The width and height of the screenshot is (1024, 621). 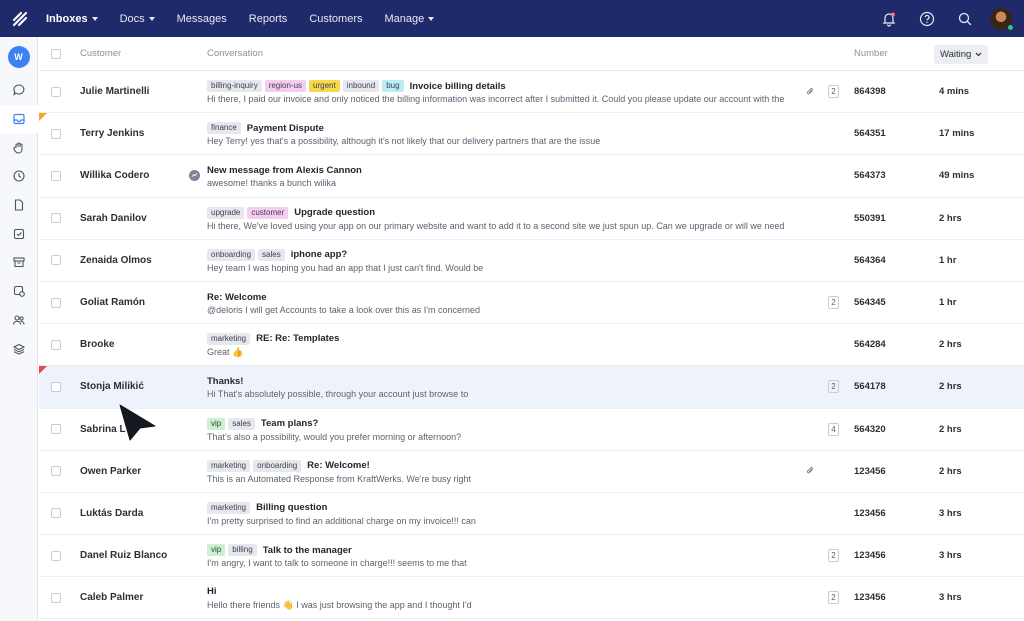 I want to click on customer-name: Goliat Ramón, so click(x=112, y=302).